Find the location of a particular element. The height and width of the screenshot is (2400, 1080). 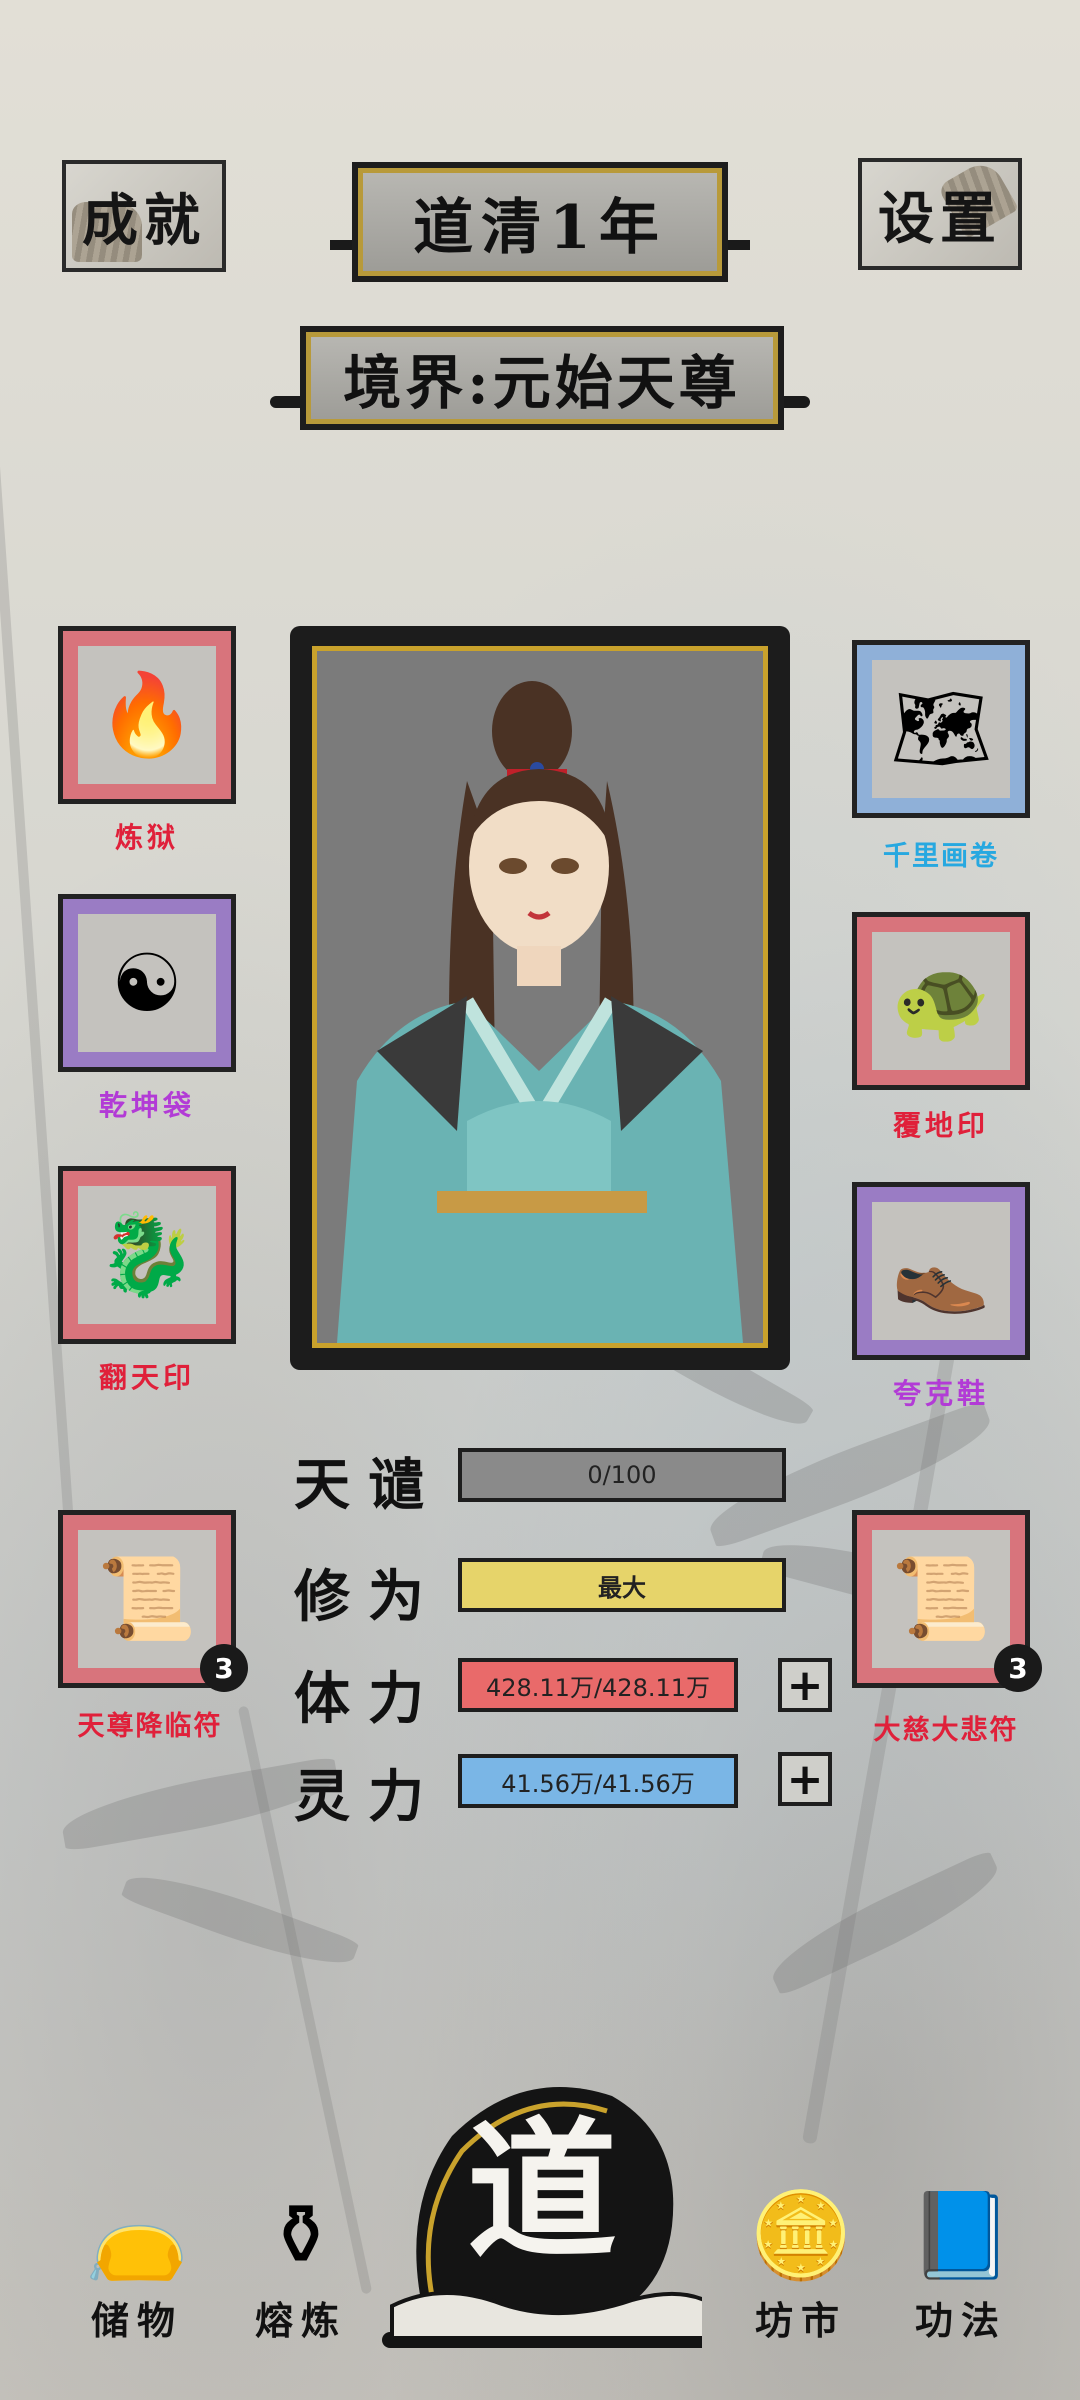

cultivation-bar: 最大 is located at coordinates (622, 1585).